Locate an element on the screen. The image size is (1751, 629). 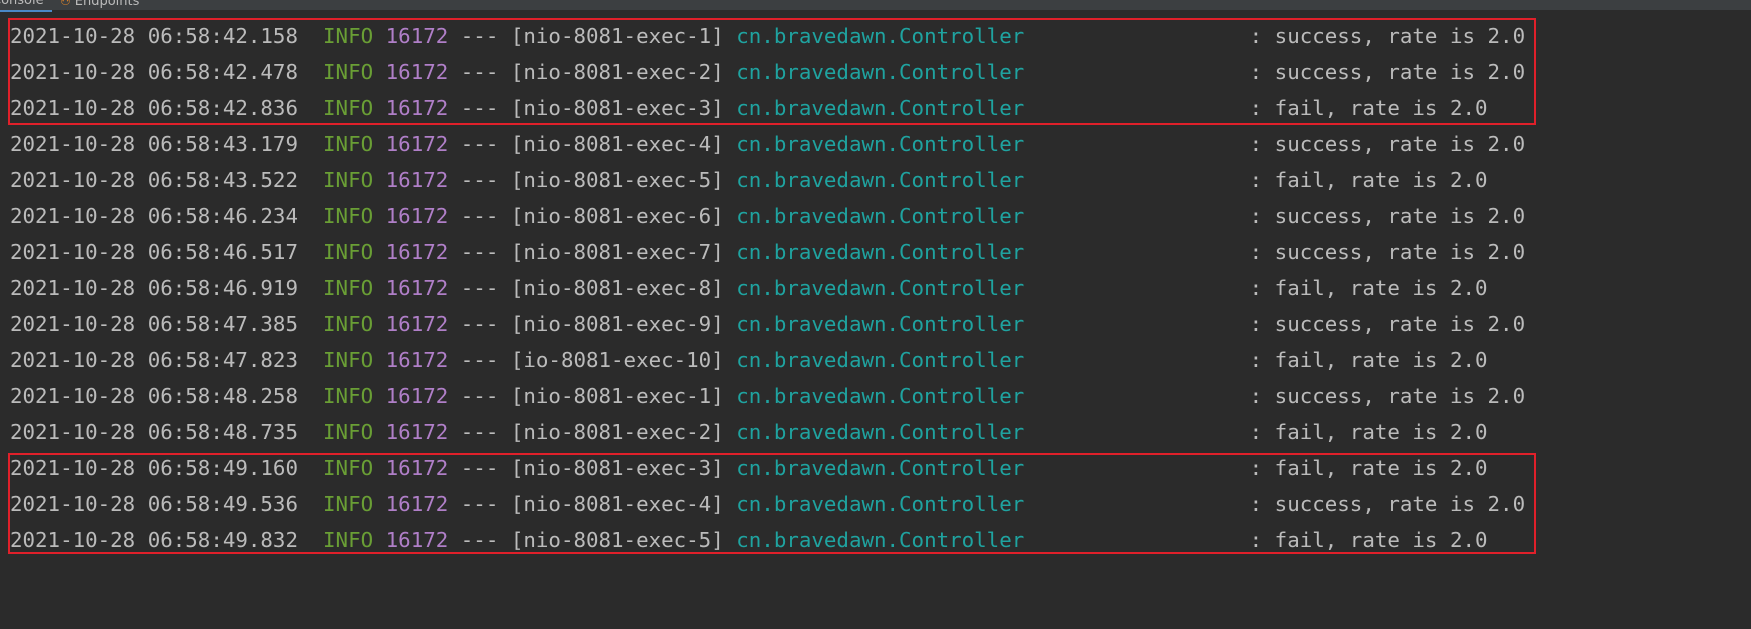
tab-label: Endpoints is located at coordinates (107, 4).